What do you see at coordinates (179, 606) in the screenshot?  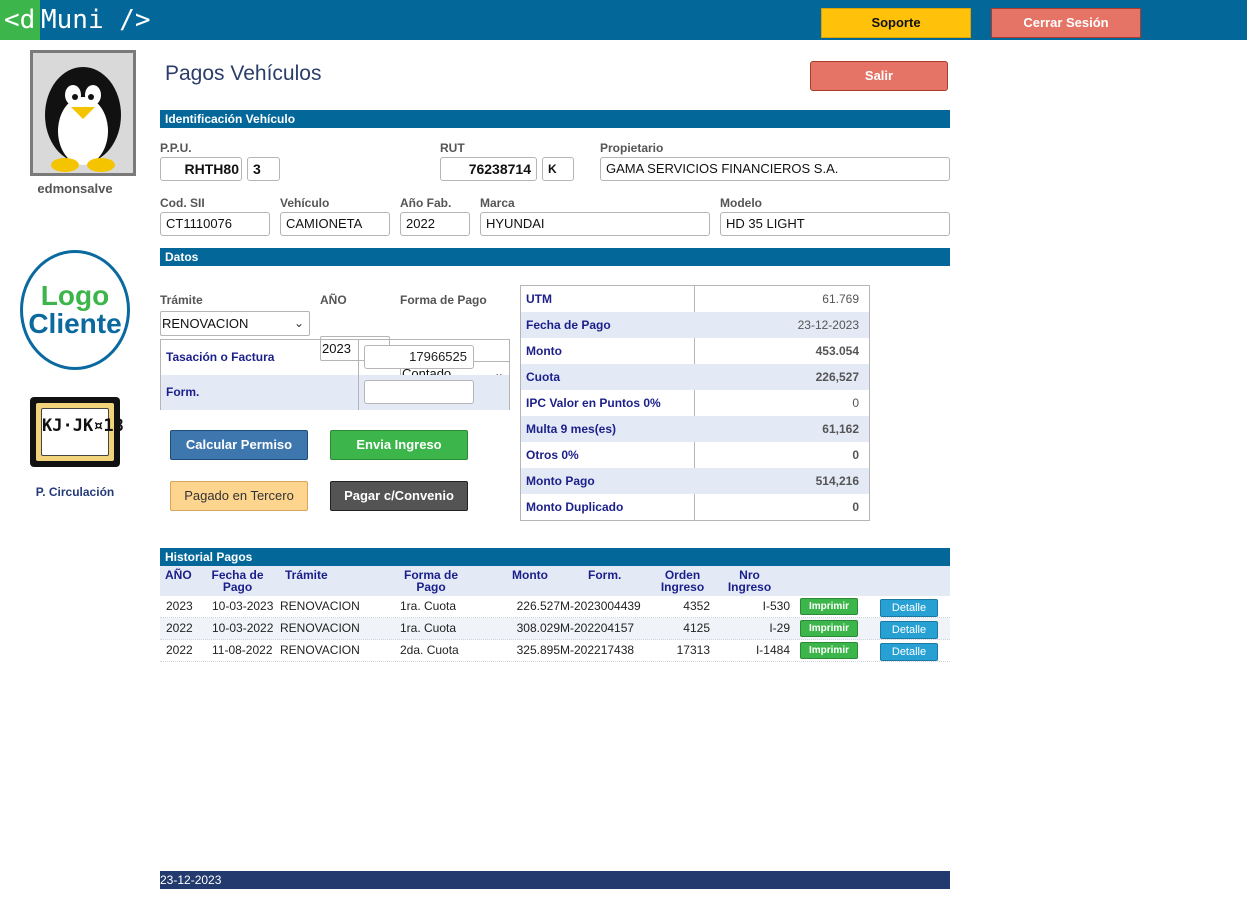 I see `cell-anio: 2023` at bounding box center [179, 606].